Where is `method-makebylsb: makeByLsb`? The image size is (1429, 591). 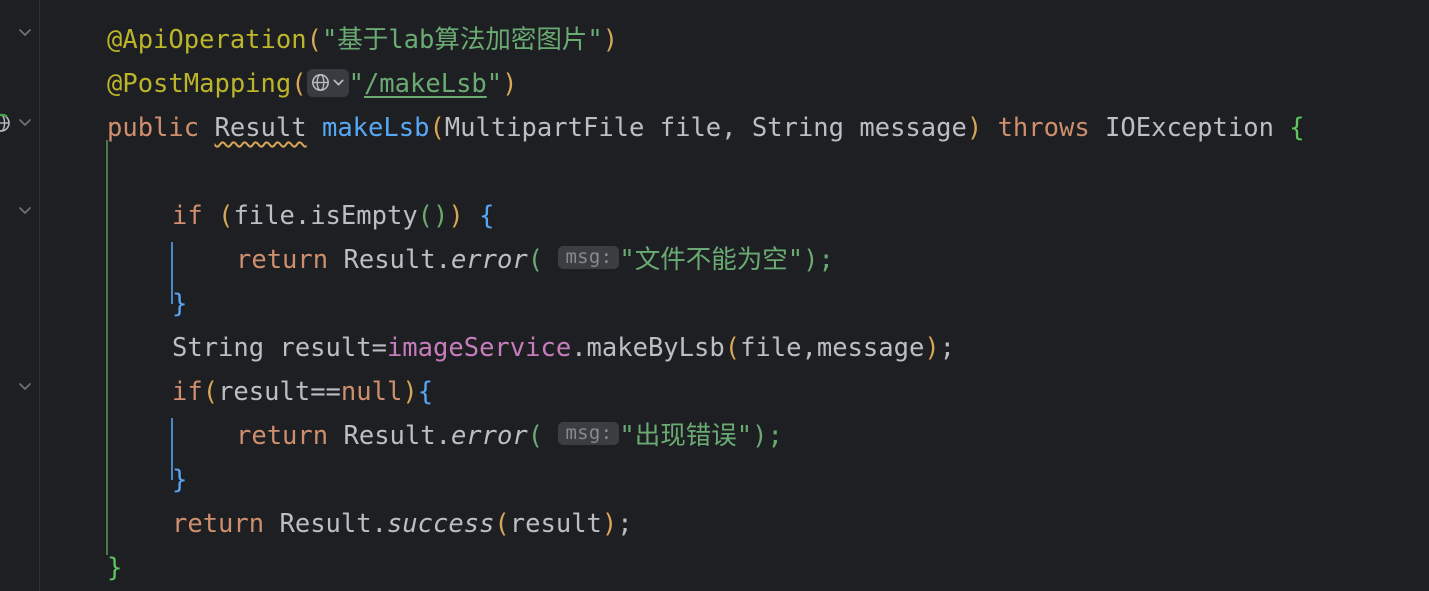
method-makebylsb: makeByLsb is located at coordinates (655, 348).